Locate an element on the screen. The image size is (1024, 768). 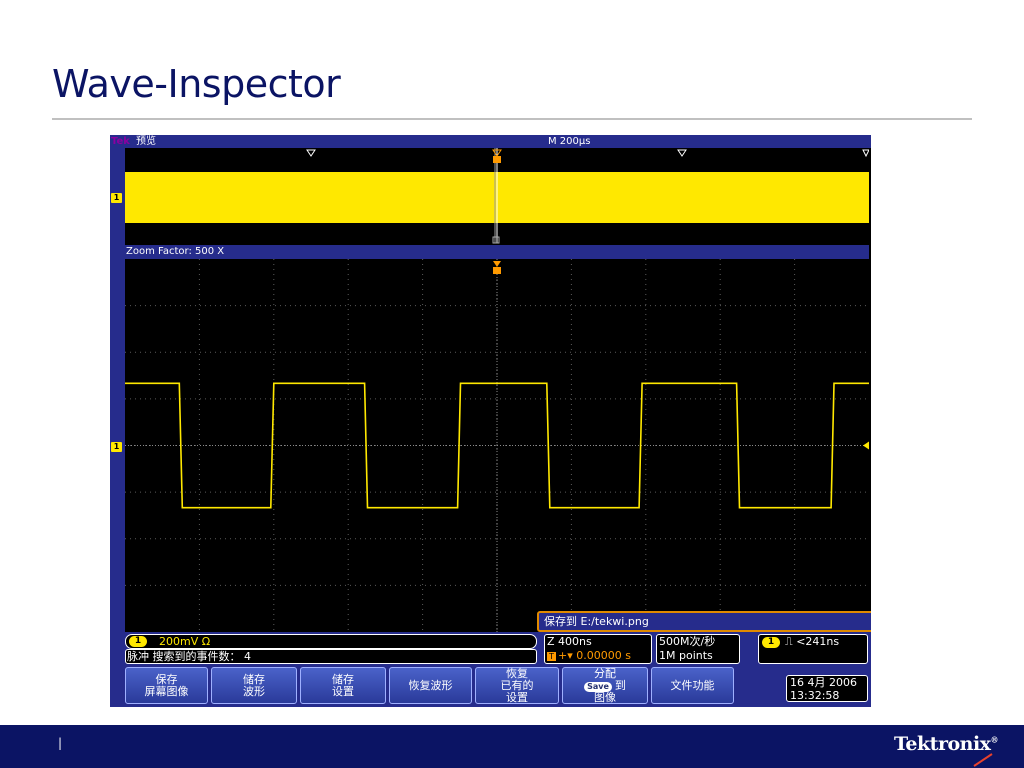
date-time-readout: 16 4月 2006 13:32:58 is located at coordinates (827, 688).